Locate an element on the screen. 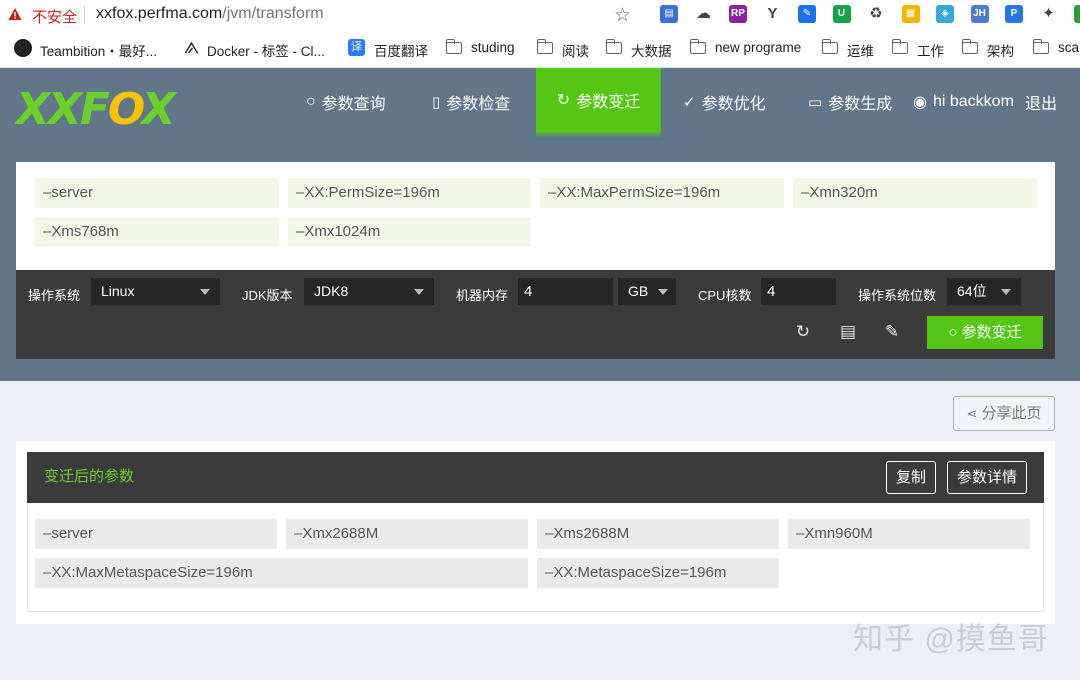  result-param-chip: –server is located at coordinates (156, 534).